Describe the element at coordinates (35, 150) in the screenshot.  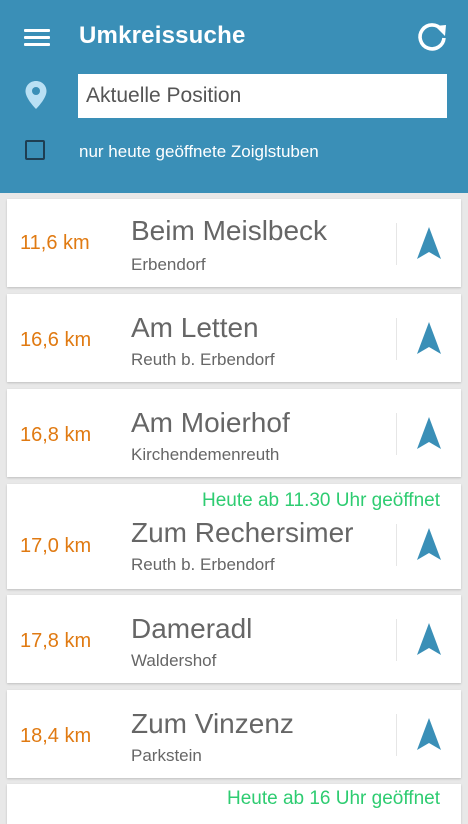
I see `open-today-checkbox` at that location.